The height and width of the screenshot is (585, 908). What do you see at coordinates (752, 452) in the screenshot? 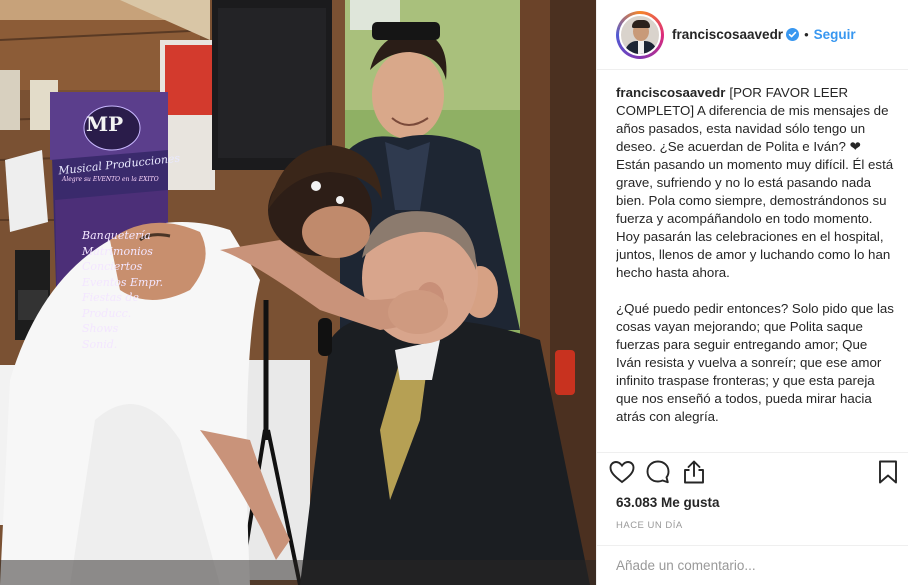
I see `divider` at bounding box center [752, 452].